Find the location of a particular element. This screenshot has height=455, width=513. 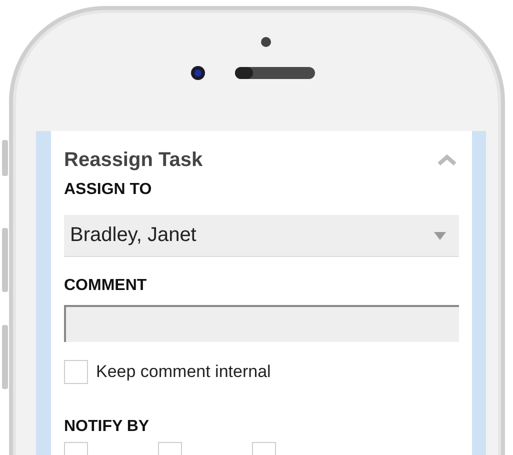

comment-input-field is located at coordinates (261, 323).